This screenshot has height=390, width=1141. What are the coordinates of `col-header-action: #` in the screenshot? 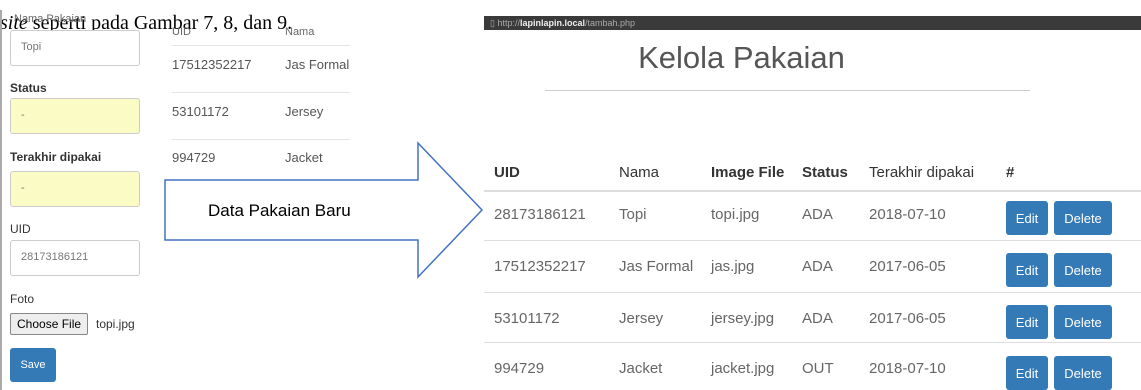 It's located at (1010, 172).